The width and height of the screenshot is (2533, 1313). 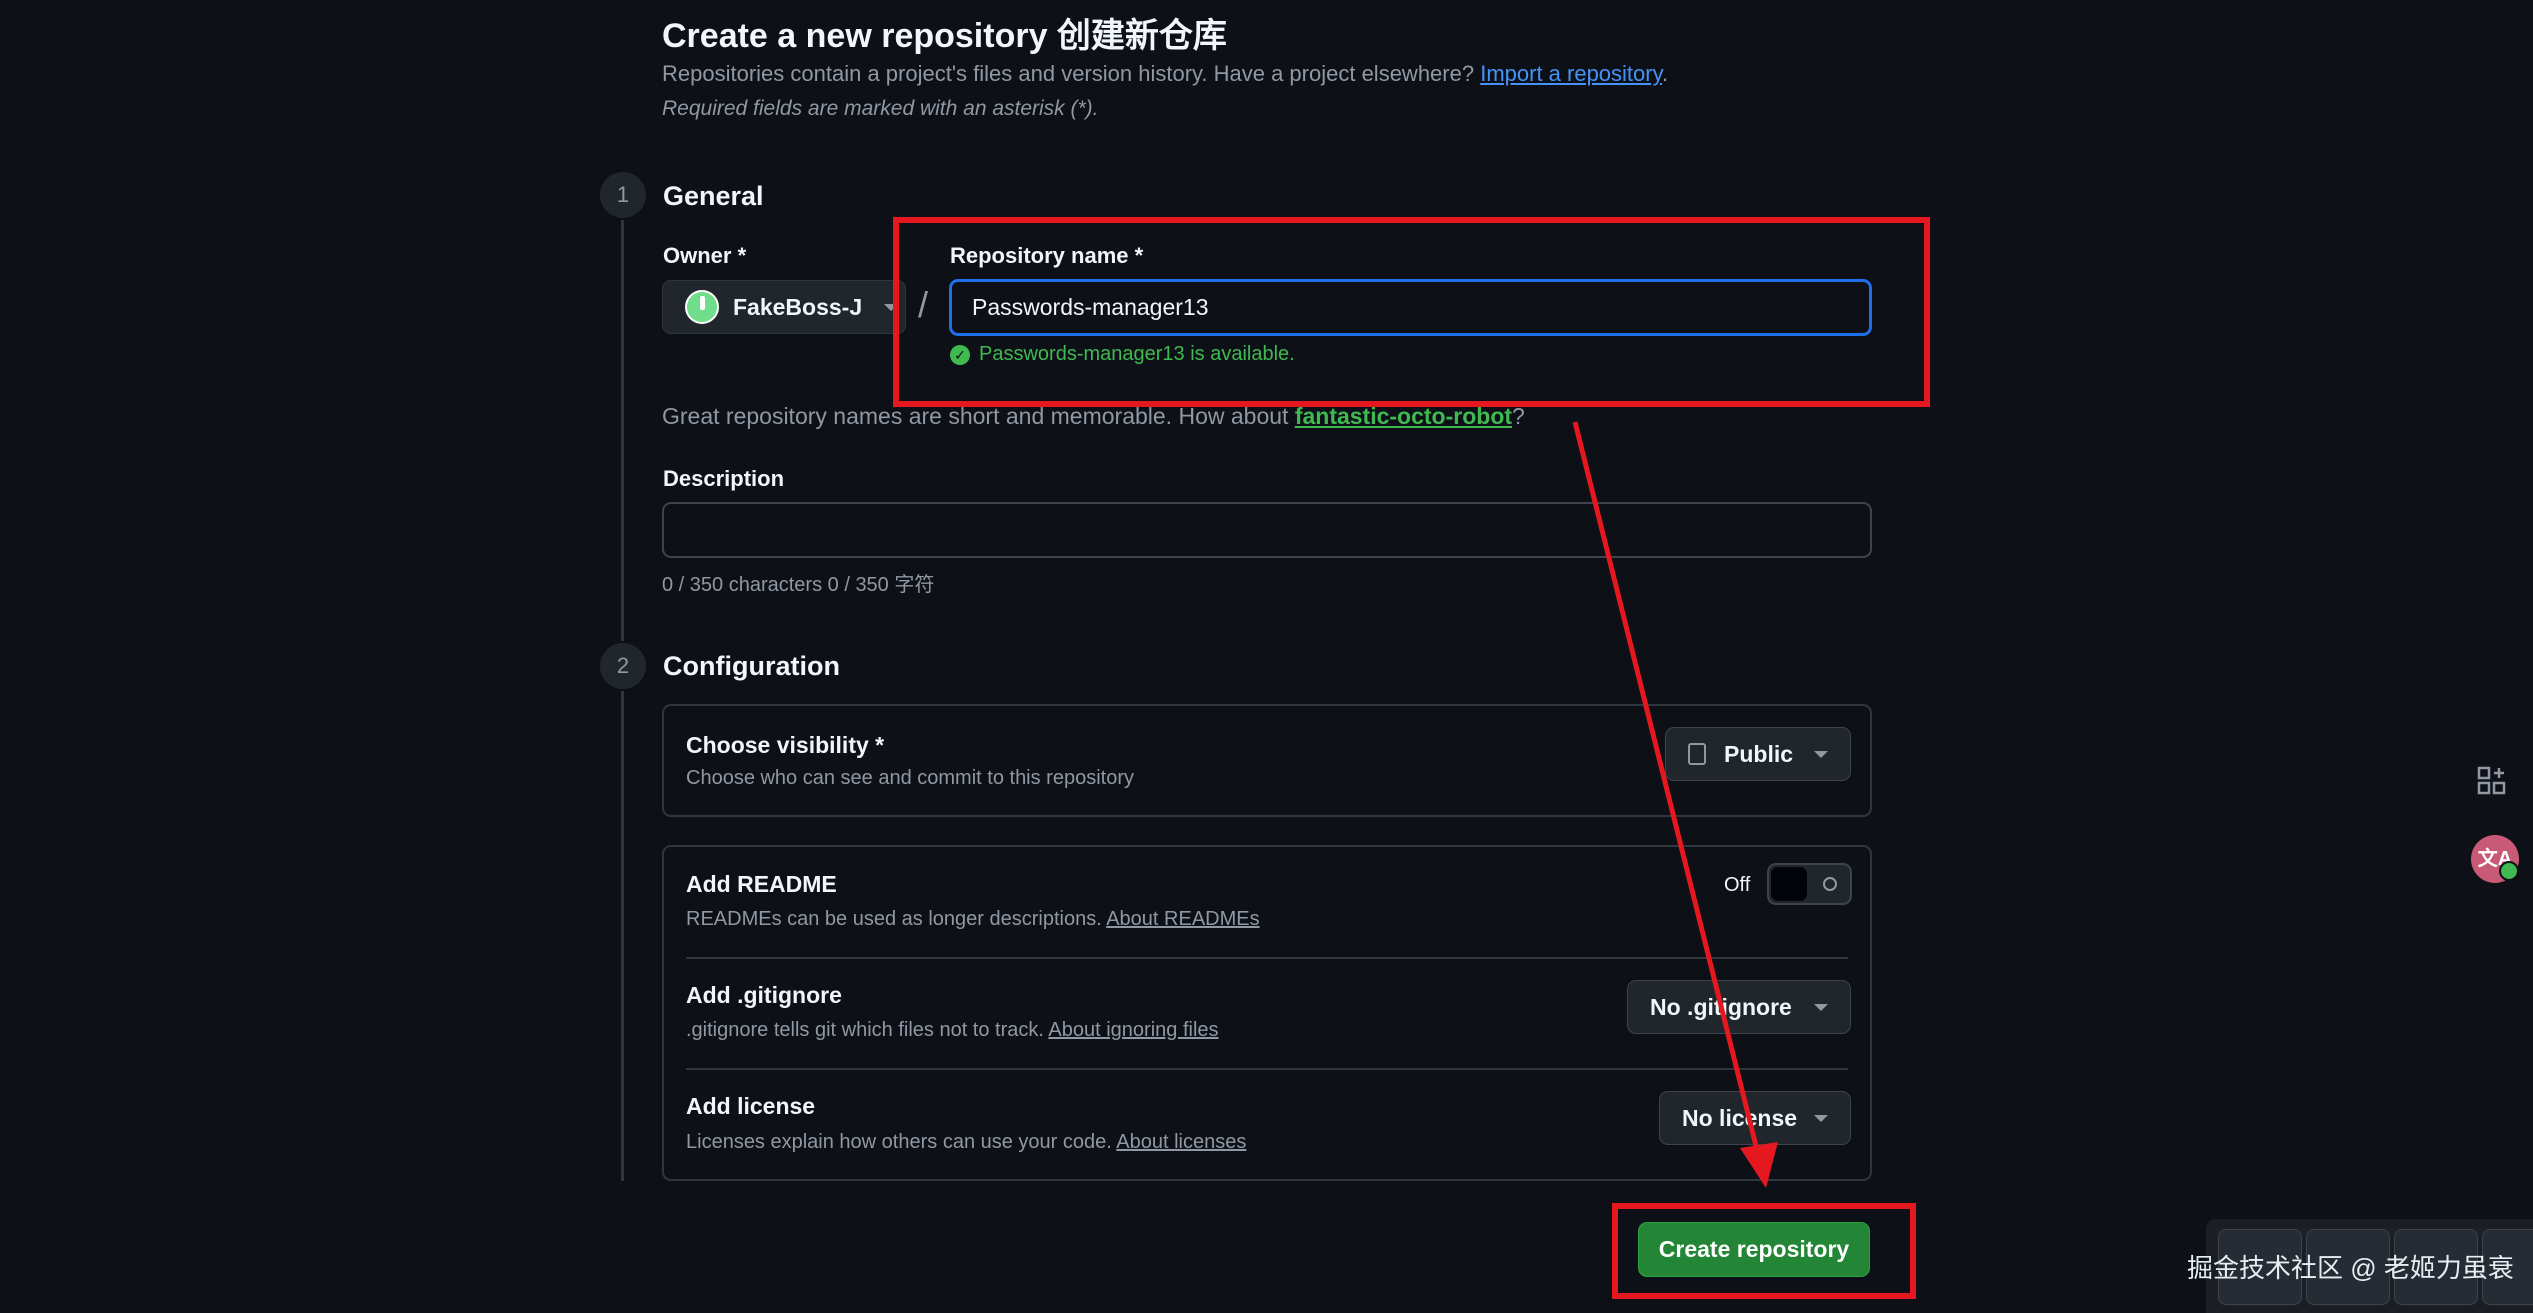 I want to click on translate-icon: 文A, so click(x=2495, y=859).